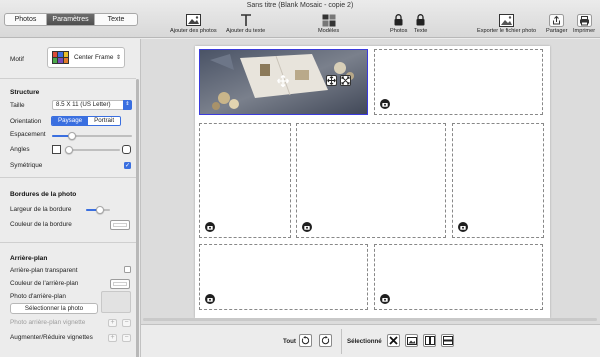  Describe the element at coordinates (193, 31) in the screenshot. I see `add-photos-label: Ajouter des photos` at that location.